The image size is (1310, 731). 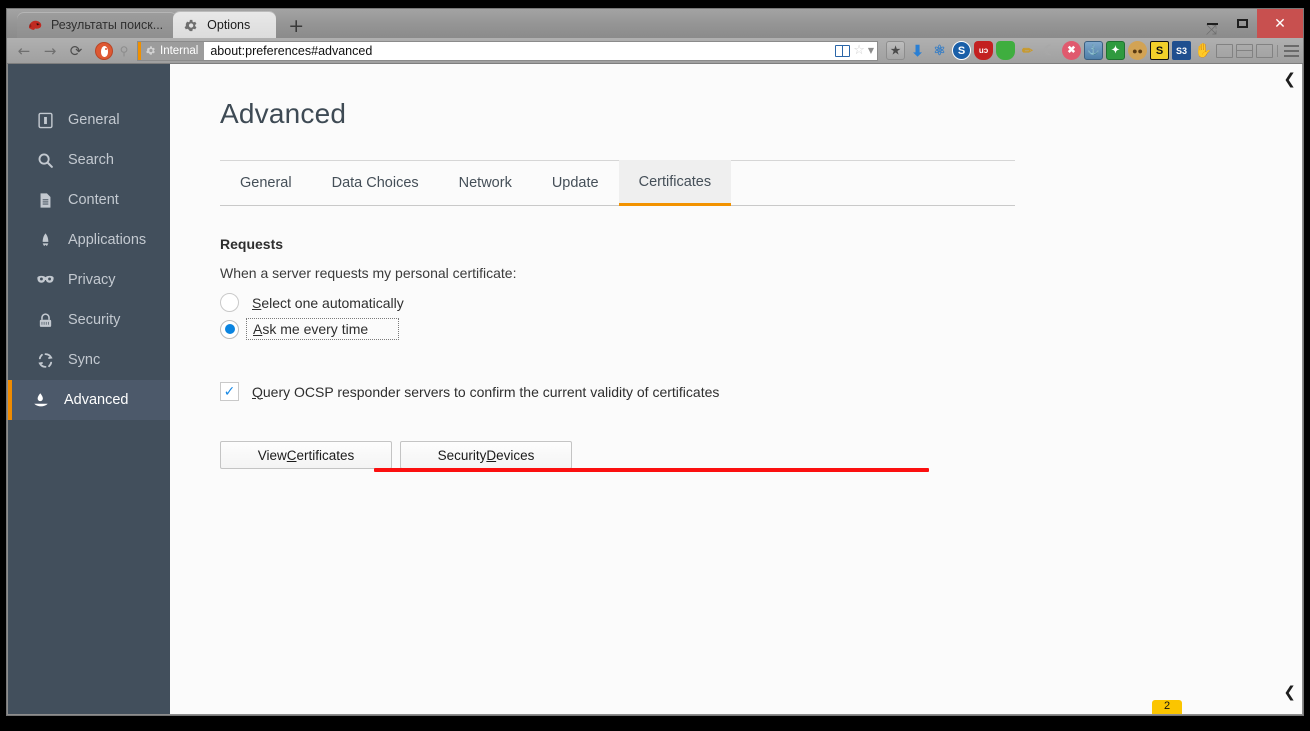 What do you see at coordinates (124, 51) in the screenshot?
I see `search-icon: ⚲` at bounding box center [124, 51].